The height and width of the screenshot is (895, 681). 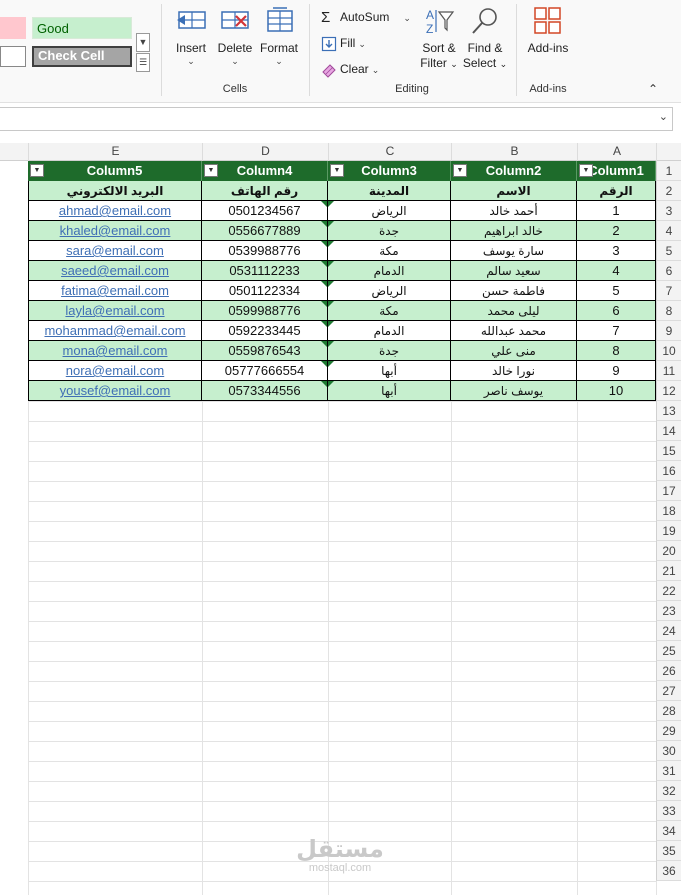 I want to click on row-header: 3, so click(x=668, y=211).